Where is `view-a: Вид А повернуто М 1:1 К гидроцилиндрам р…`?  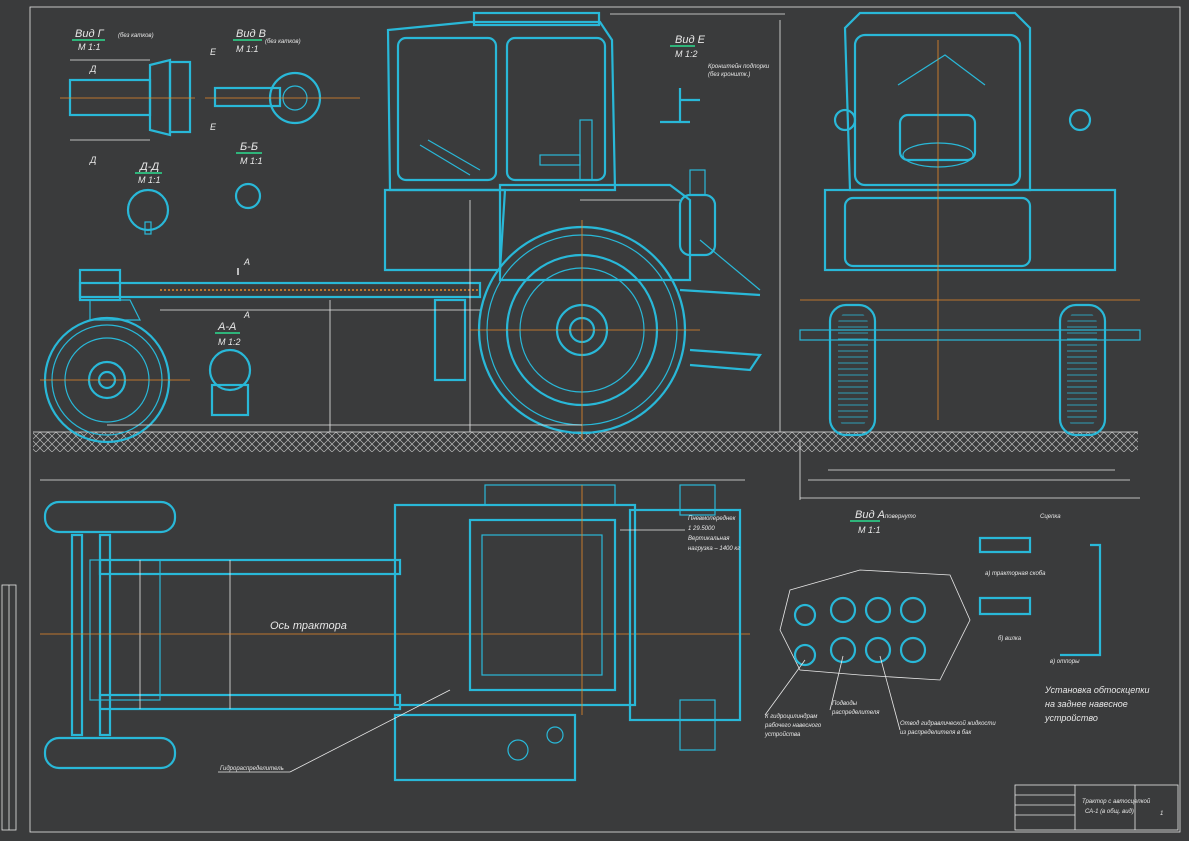
view-a: Вид А повернуто М 1:1 К гидроцилиндрам р… is located at coordinates (880, 623).